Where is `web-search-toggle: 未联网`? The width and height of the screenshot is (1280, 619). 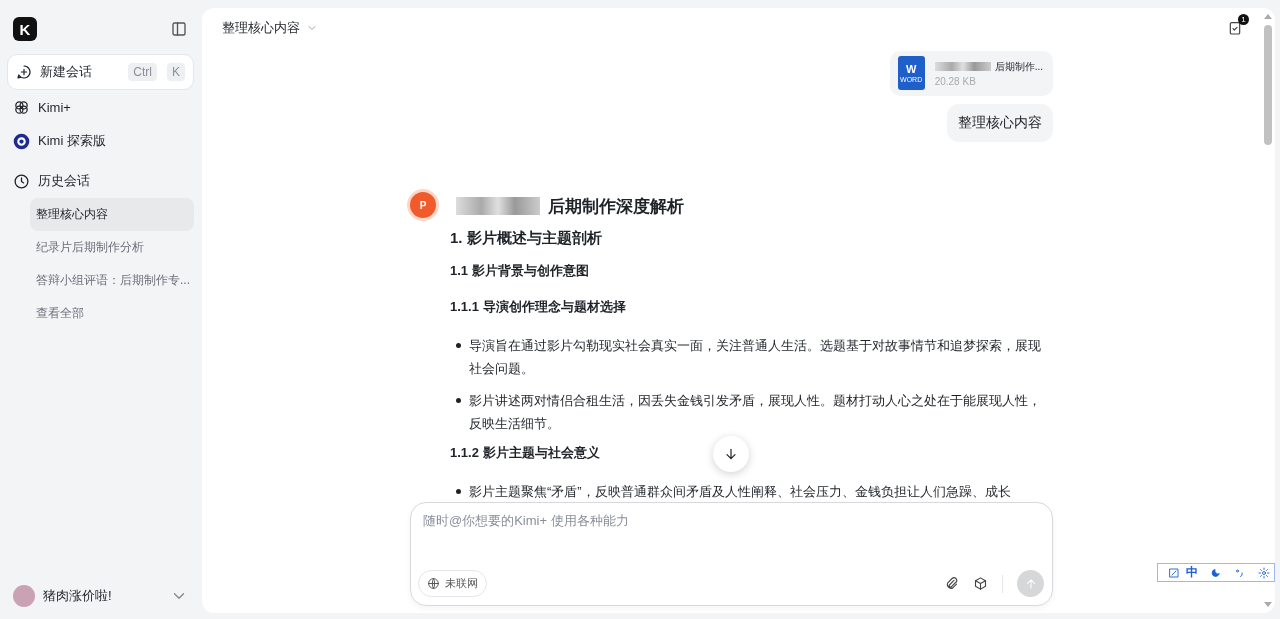 web-search-toggle: 未联网 is located at coordinates (452, 583).